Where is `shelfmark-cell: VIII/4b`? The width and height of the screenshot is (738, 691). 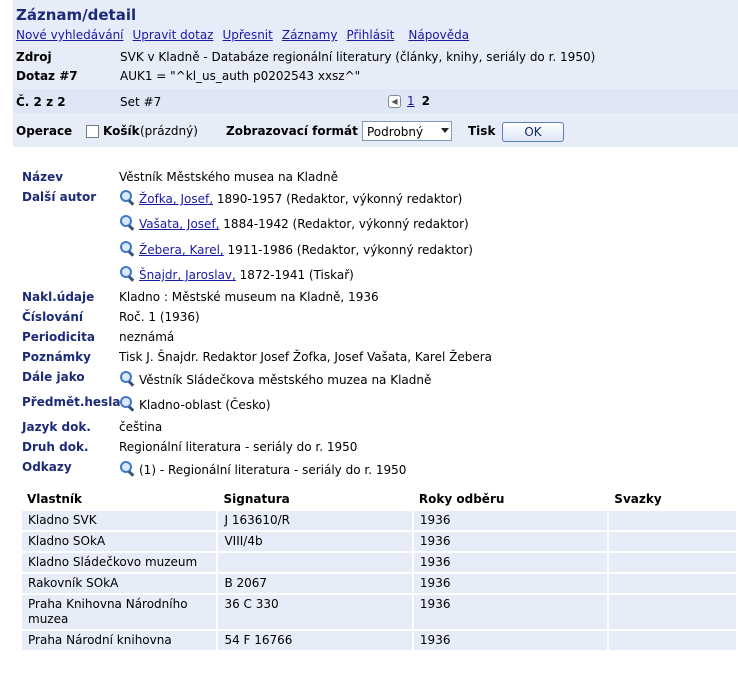
shelfmark-cell: VIII/4b is located at coordinates (315, 541).